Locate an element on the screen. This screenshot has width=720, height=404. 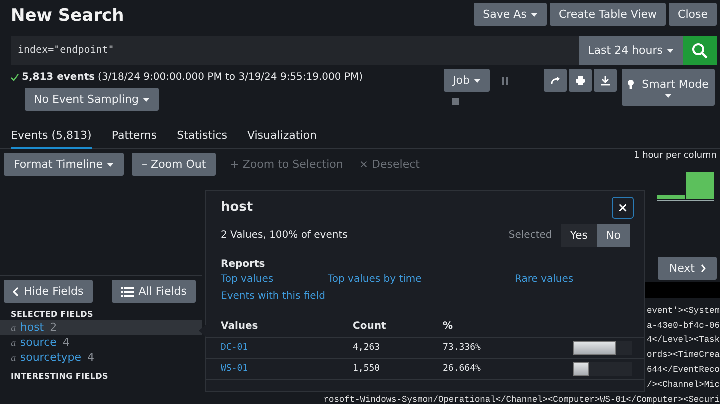
event-text: ords><TimeCrea is located at coordinates (683, 355).